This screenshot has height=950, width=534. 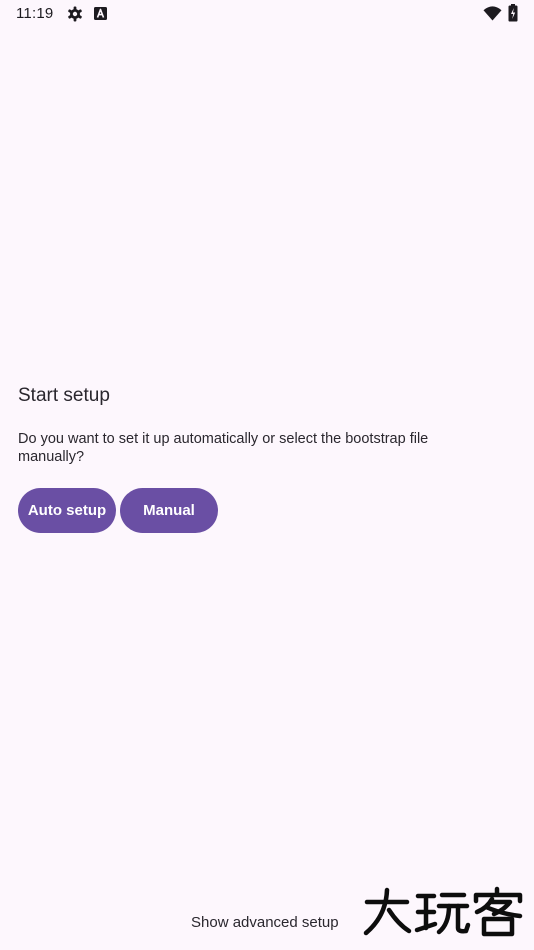 What do you see at coordinates (64, 395) in the screenshot?
I see `setup-title: Start setup` at bounding box center [64, 395].